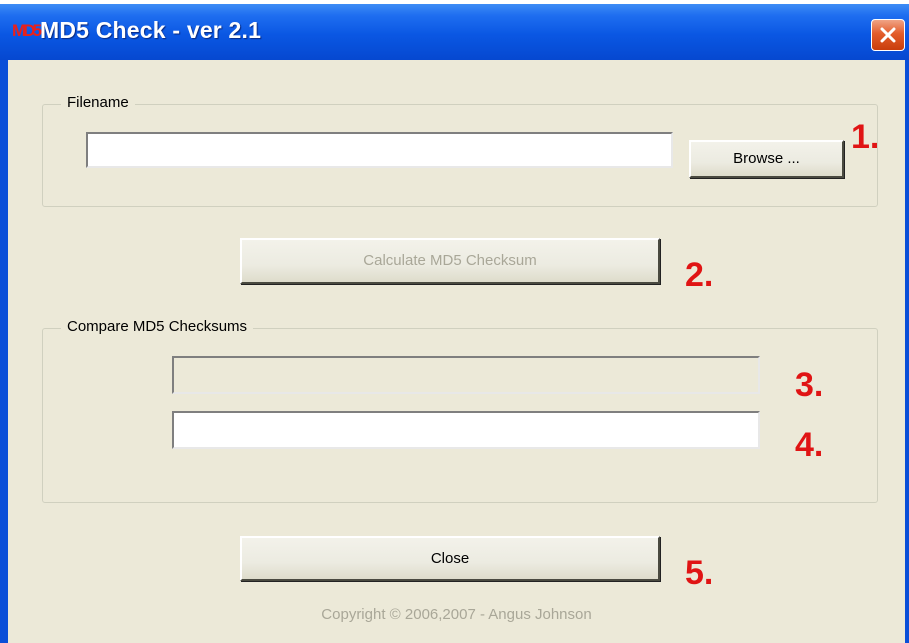 Image resolution: width=909 pixels, height=643 pixels. What do you see at coordinates (809, 385) in the screenshot?
I see `annotation-3: 3.` at bounding box center [809, 385].